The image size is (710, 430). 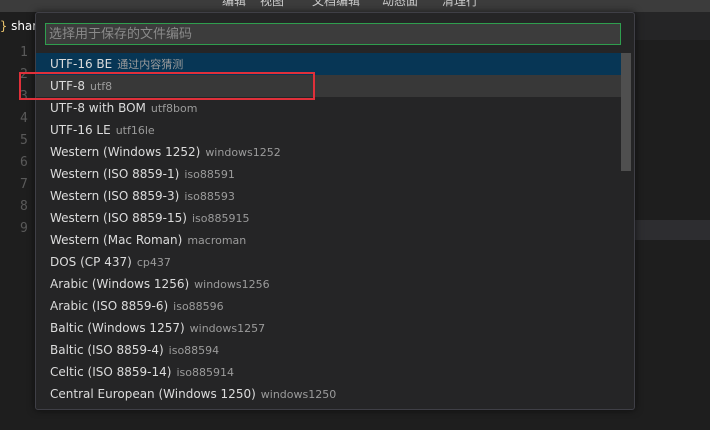 What do you see at coordinates (101, 86) in the screenshot?
I see `item-description: utf8` at bounding box center [101, 86].